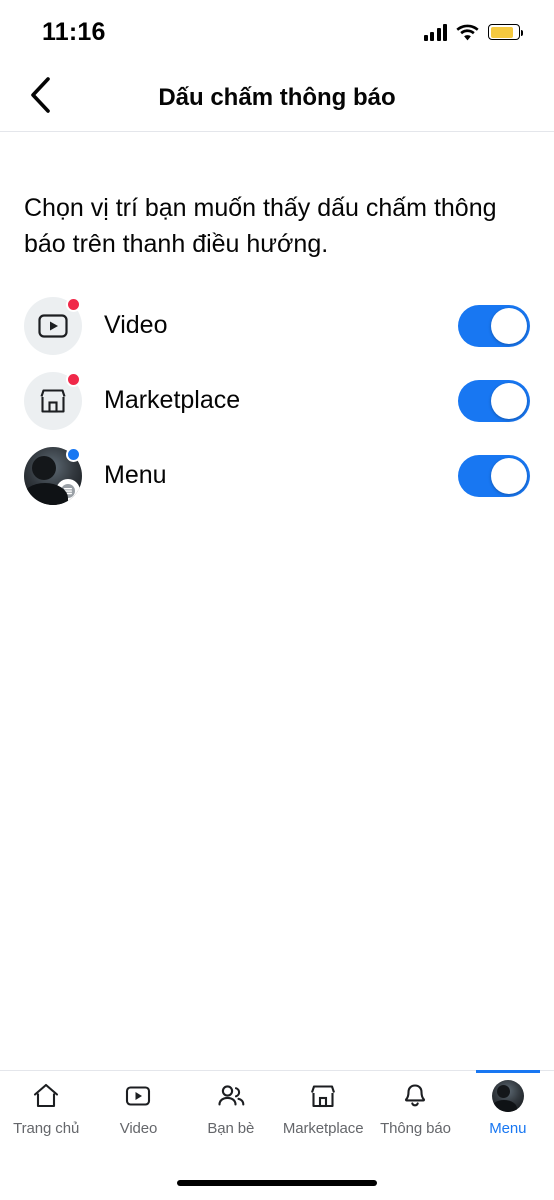 This screenshot has width=554, height=1200. I want to click on row-label-marketplace: Marketplace, so click(172, 400).